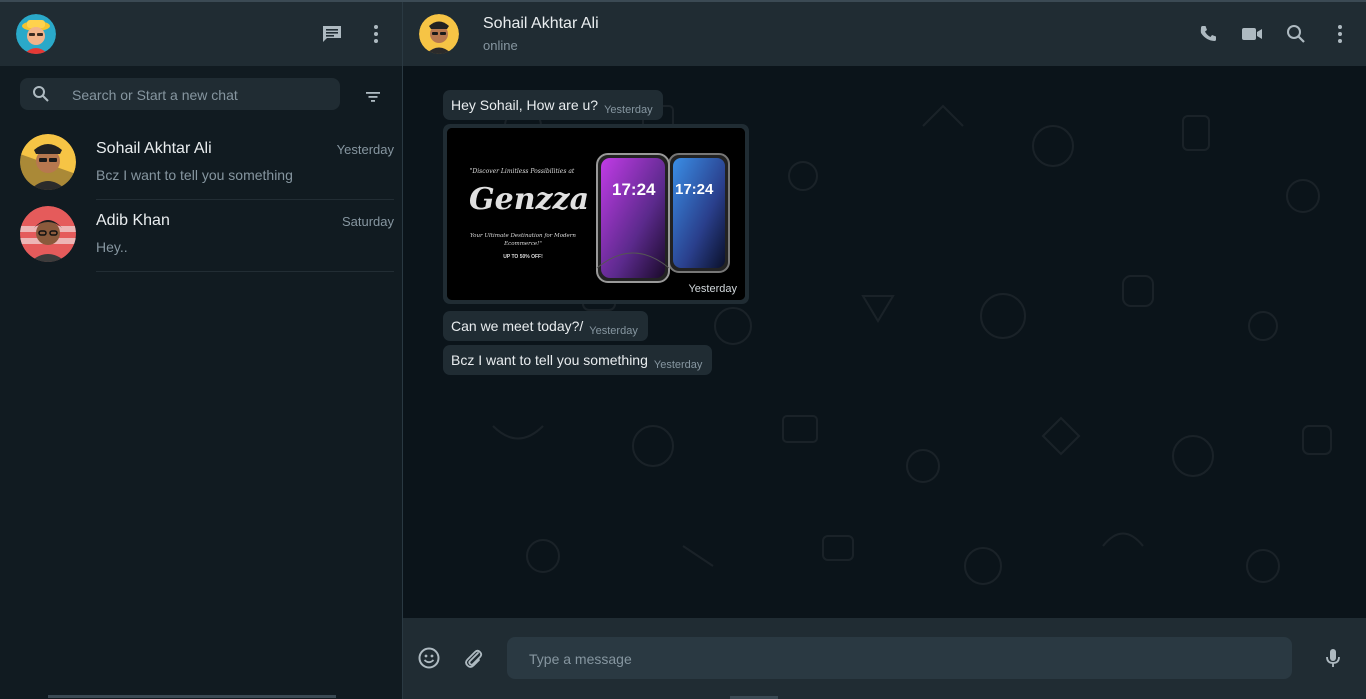 Image resolution: width=1366 pixels, height=699 pixels. I want to click on chat-name: Adib Khan, so click(133, 220).